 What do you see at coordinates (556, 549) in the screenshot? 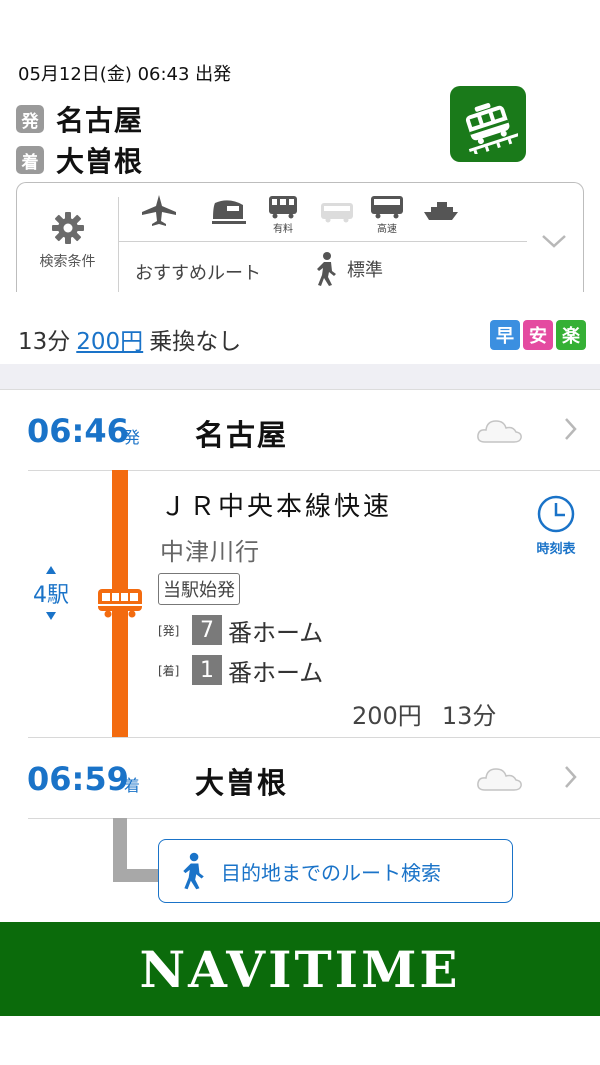
I see `timetable-label: 時刻表` at bounding box center [556, 549].